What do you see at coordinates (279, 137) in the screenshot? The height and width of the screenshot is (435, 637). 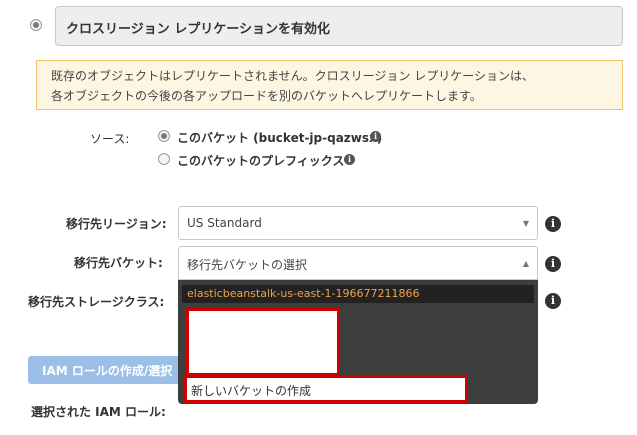 I see `source-this-bucket-label: このバケット (bucket-jp-qazwsx)` at bounding box center [279, 137].